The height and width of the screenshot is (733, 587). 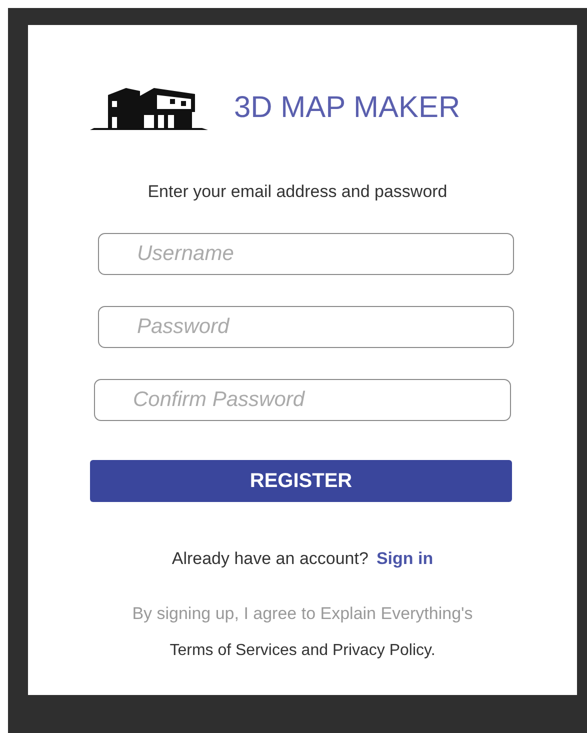 I want to click on account-prompt: Already have an account?, so click(x=270, y=559).